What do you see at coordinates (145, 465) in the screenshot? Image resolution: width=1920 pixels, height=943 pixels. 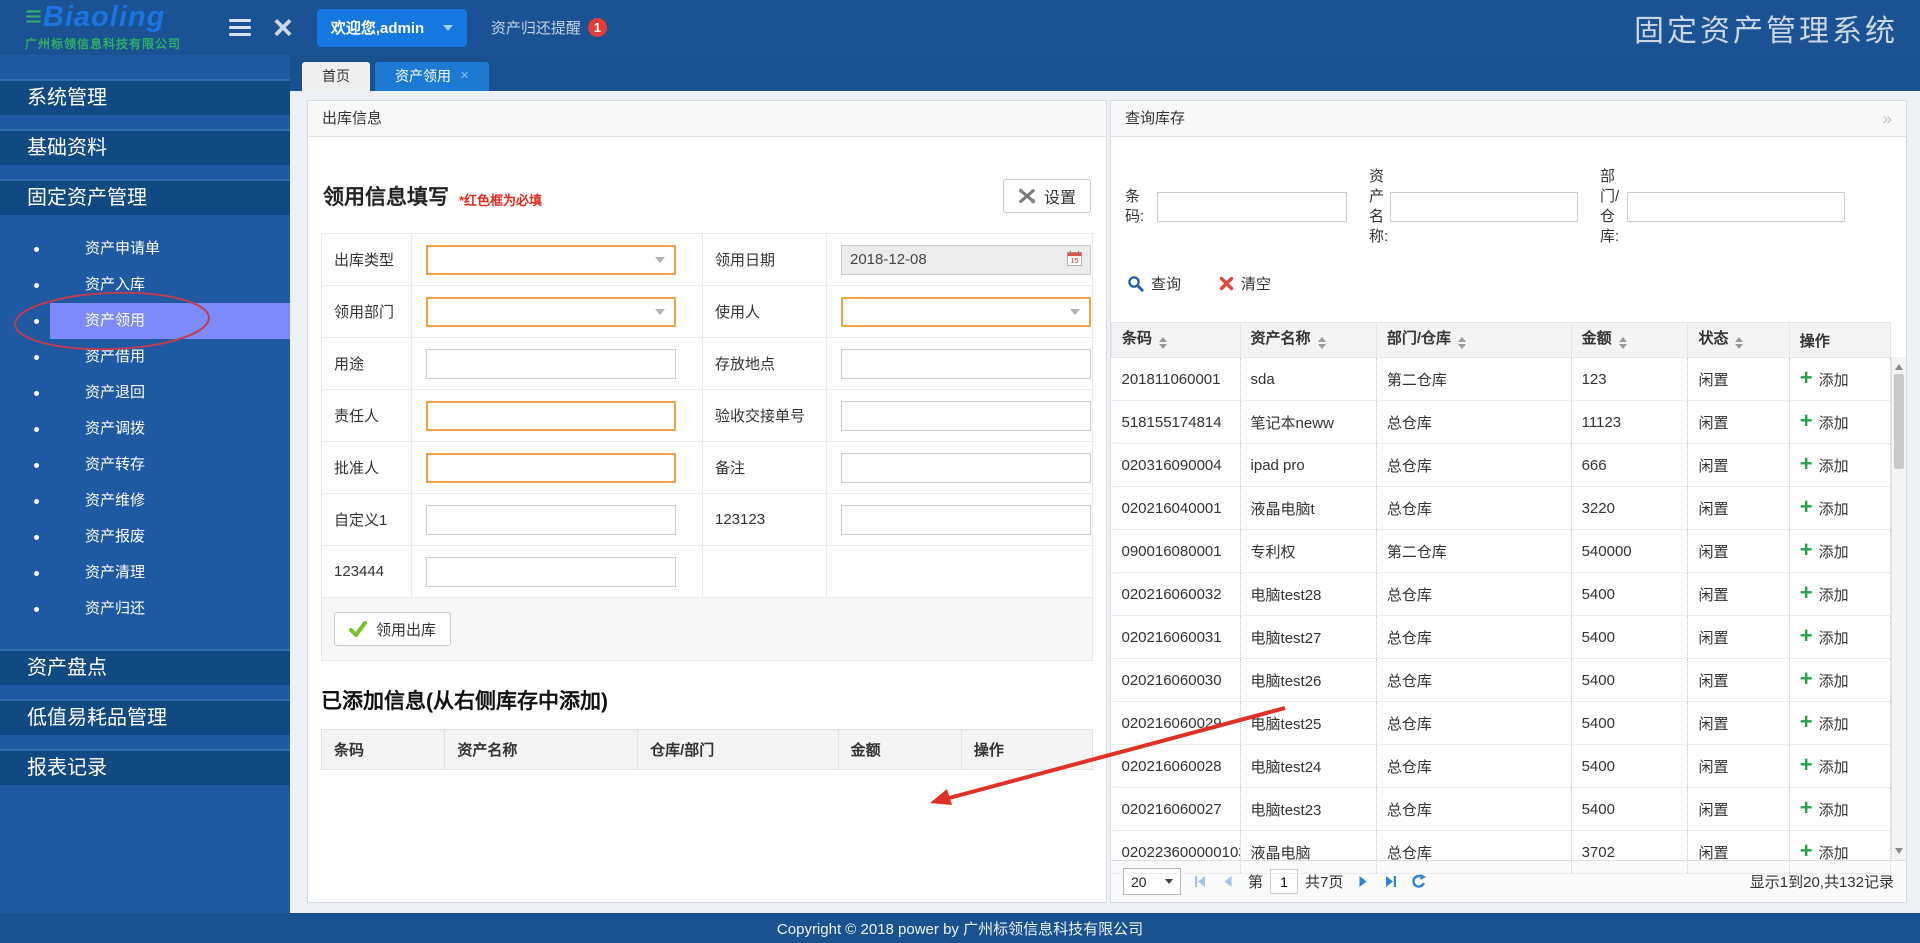 I see `sidebar-item-2-6: 资产转存` at bounding box center [145, 465].